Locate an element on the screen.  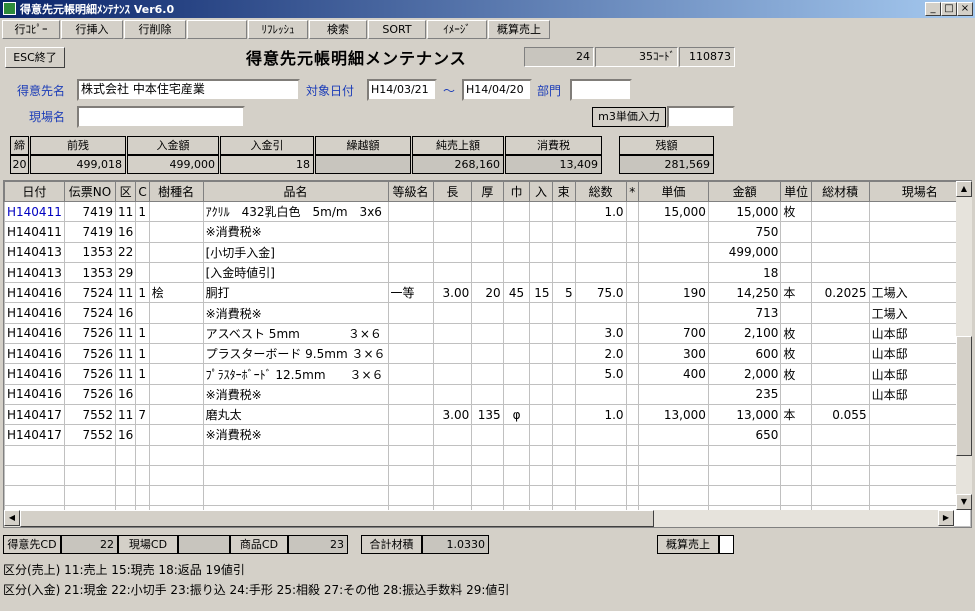
blank-toolbar-button is located at coordinates (217, 29).